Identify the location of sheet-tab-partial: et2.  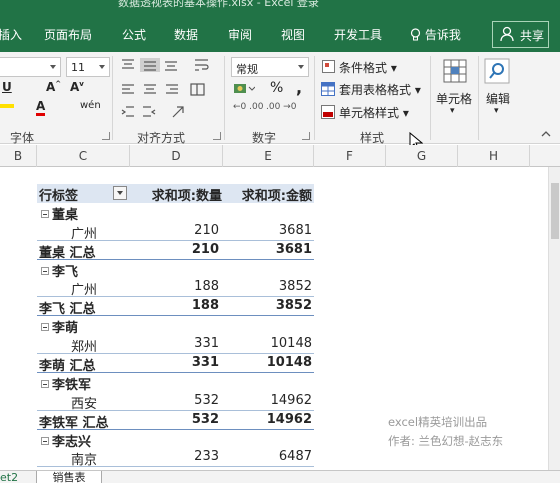
(9, 477).